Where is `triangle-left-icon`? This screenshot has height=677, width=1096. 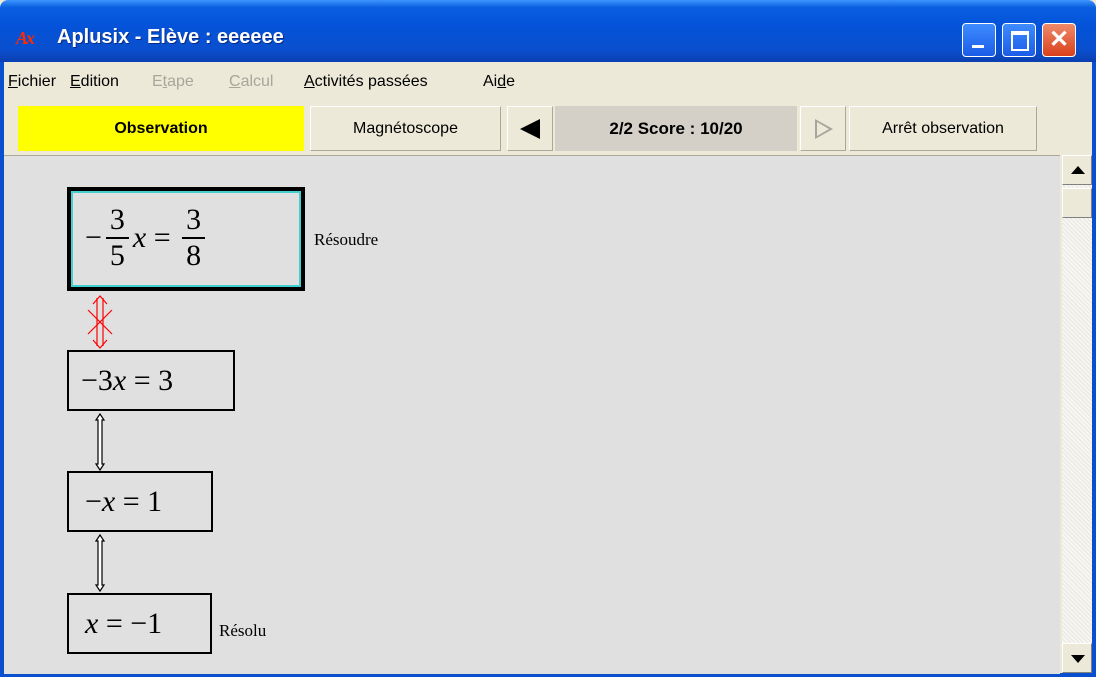
triangle-left-icon is located at coordinates (530, 129).